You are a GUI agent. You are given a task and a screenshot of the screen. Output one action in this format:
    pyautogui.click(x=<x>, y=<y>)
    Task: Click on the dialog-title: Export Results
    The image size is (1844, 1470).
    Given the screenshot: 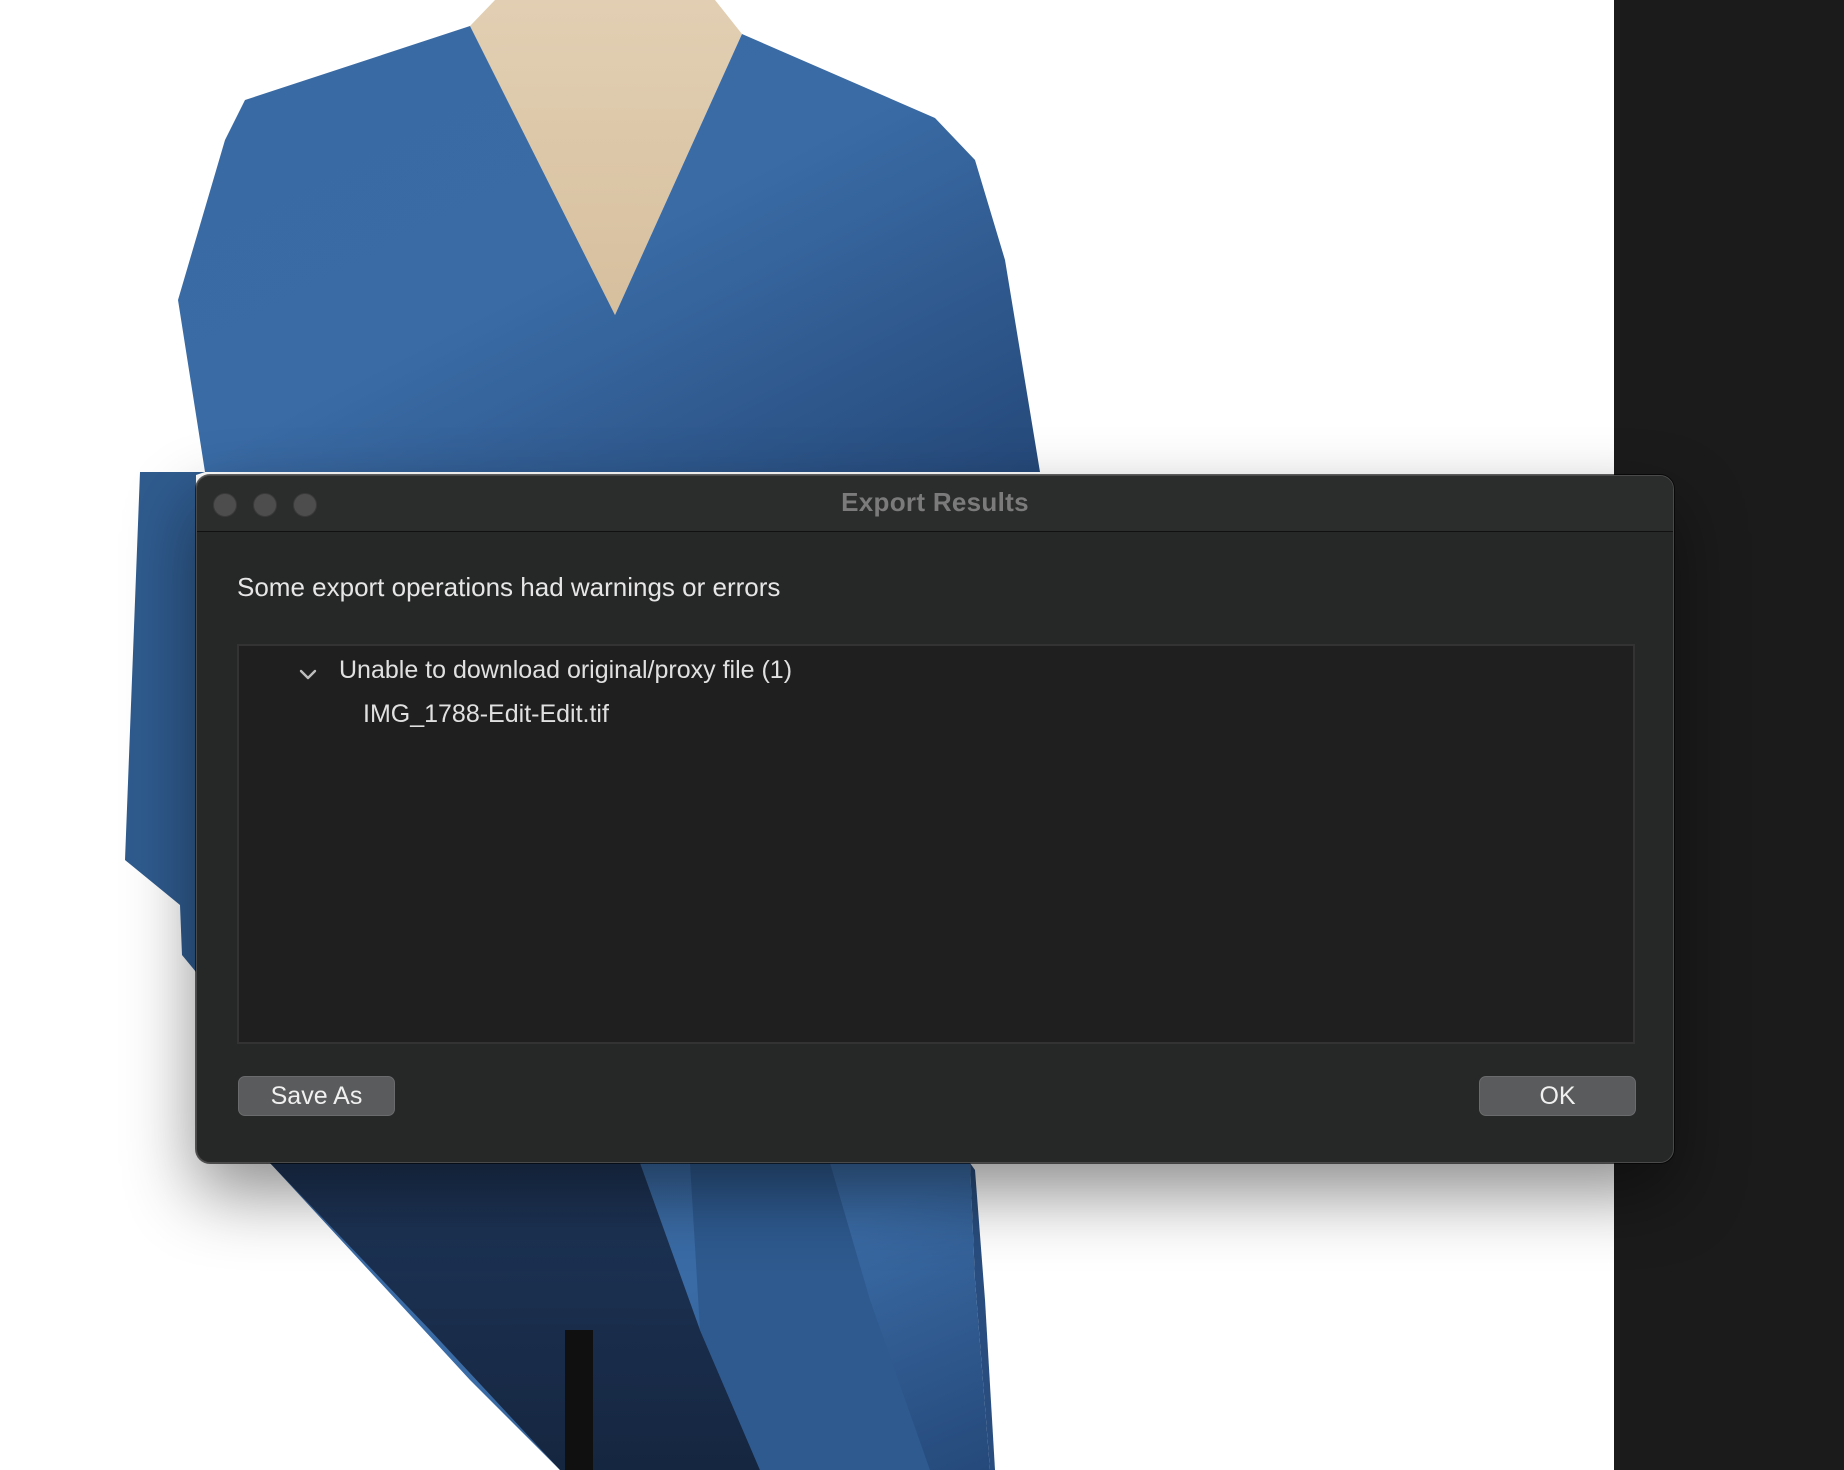 What is the action you would take?
    pyautogui.click(x=935, y=502)
    